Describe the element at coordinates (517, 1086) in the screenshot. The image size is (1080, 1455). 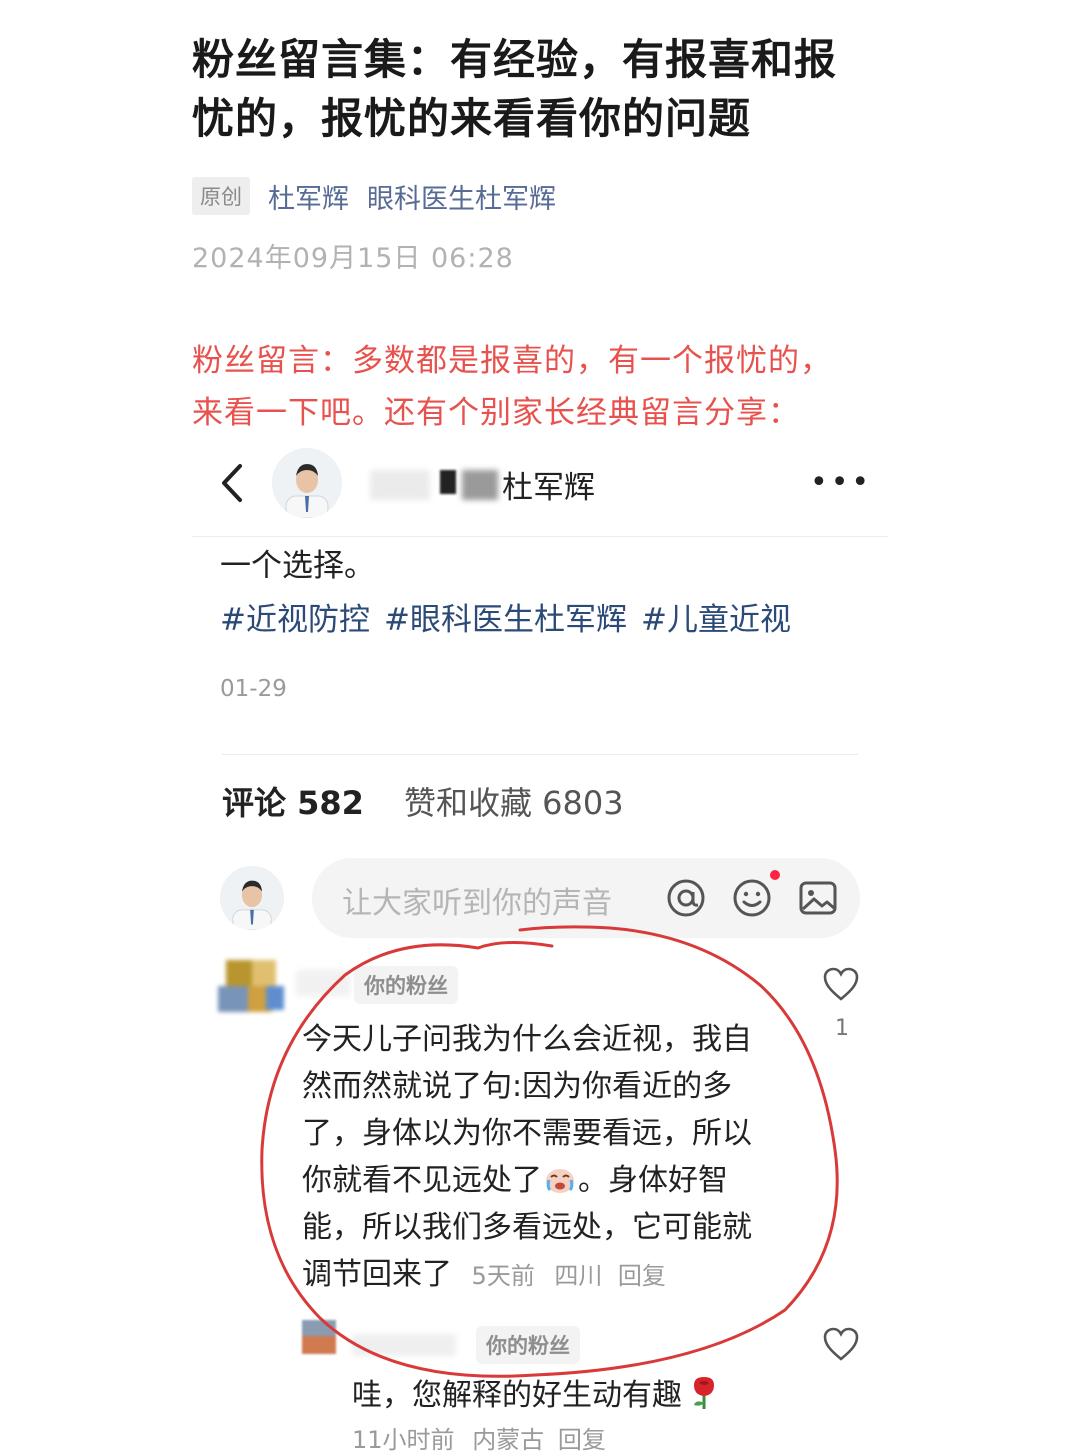
I see `comment-line: 然而然就说了句:因为你看近的多` at that location.